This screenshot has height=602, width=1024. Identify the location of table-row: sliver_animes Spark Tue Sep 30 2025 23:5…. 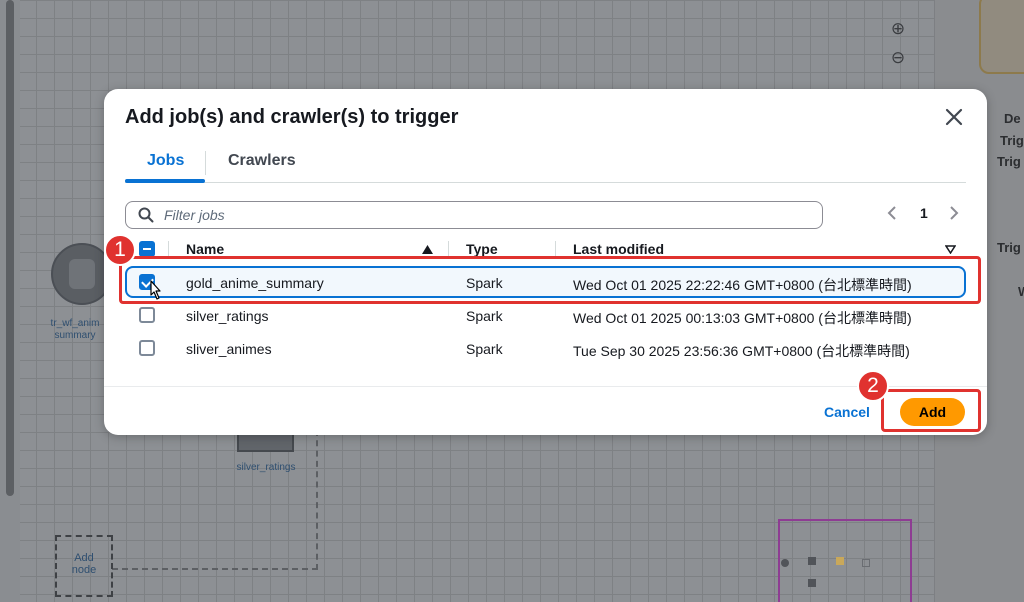
(545, 348).